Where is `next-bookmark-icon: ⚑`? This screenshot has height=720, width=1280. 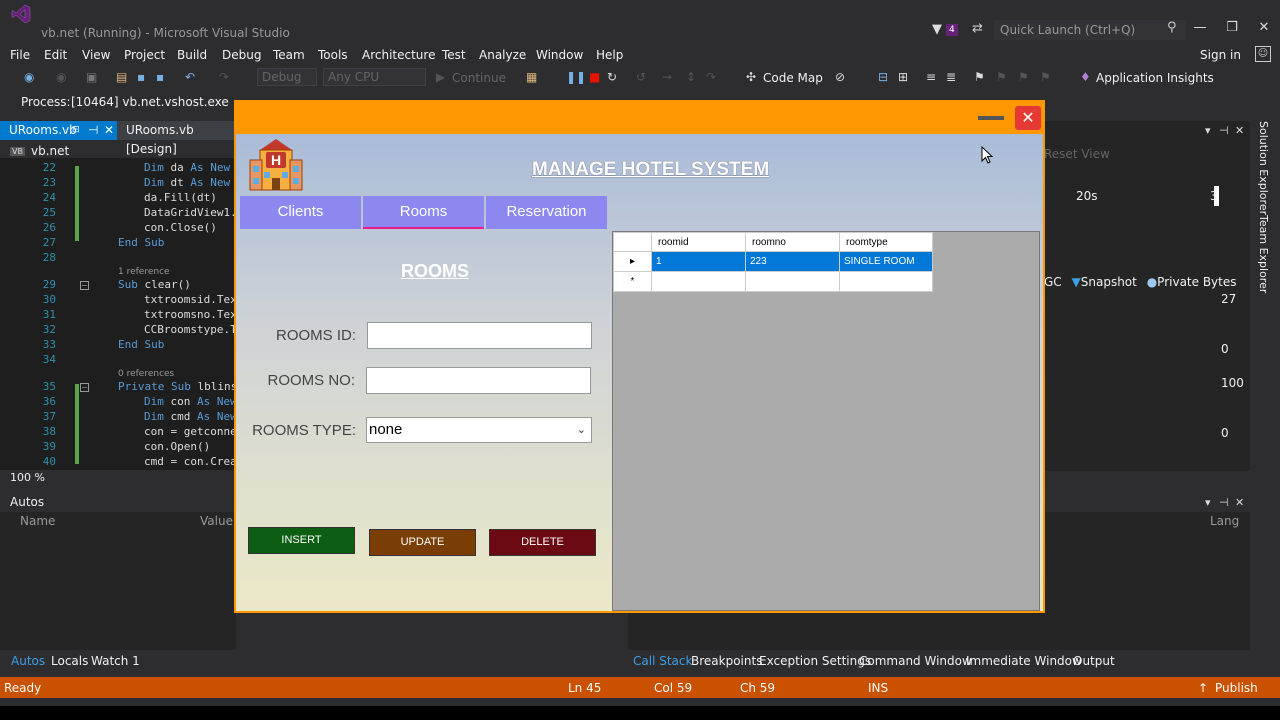
next-bookmark-icon: ⚑ is located at coordinates (1023, 77).